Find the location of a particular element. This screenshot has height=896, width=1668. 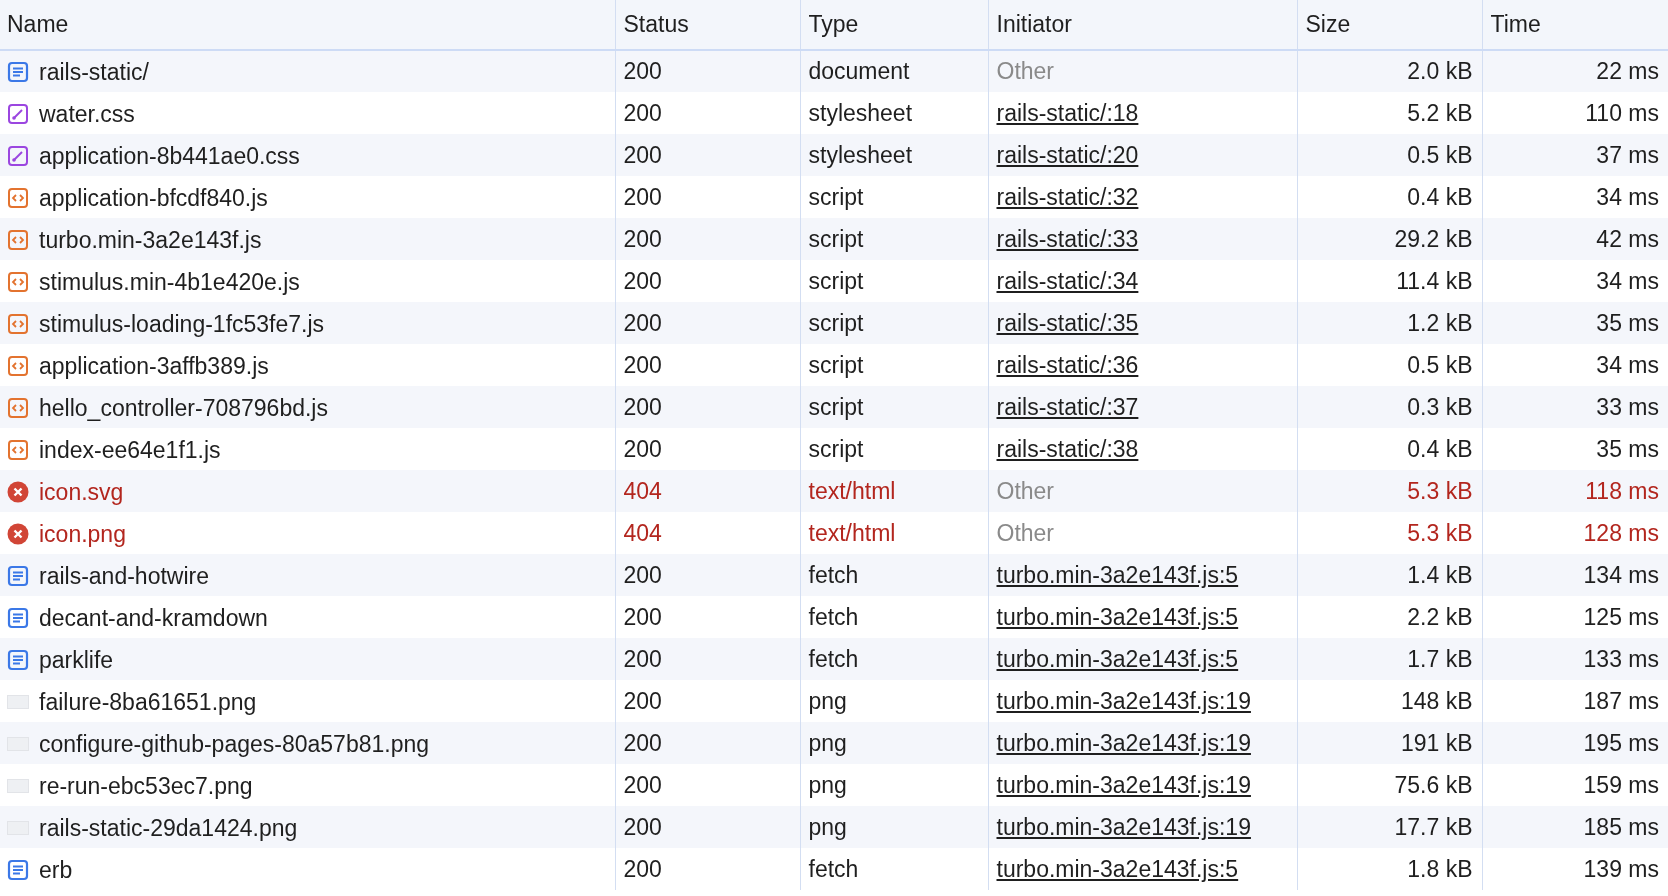

size-value: 0.5 kB is located at coordinates (1440, 364).